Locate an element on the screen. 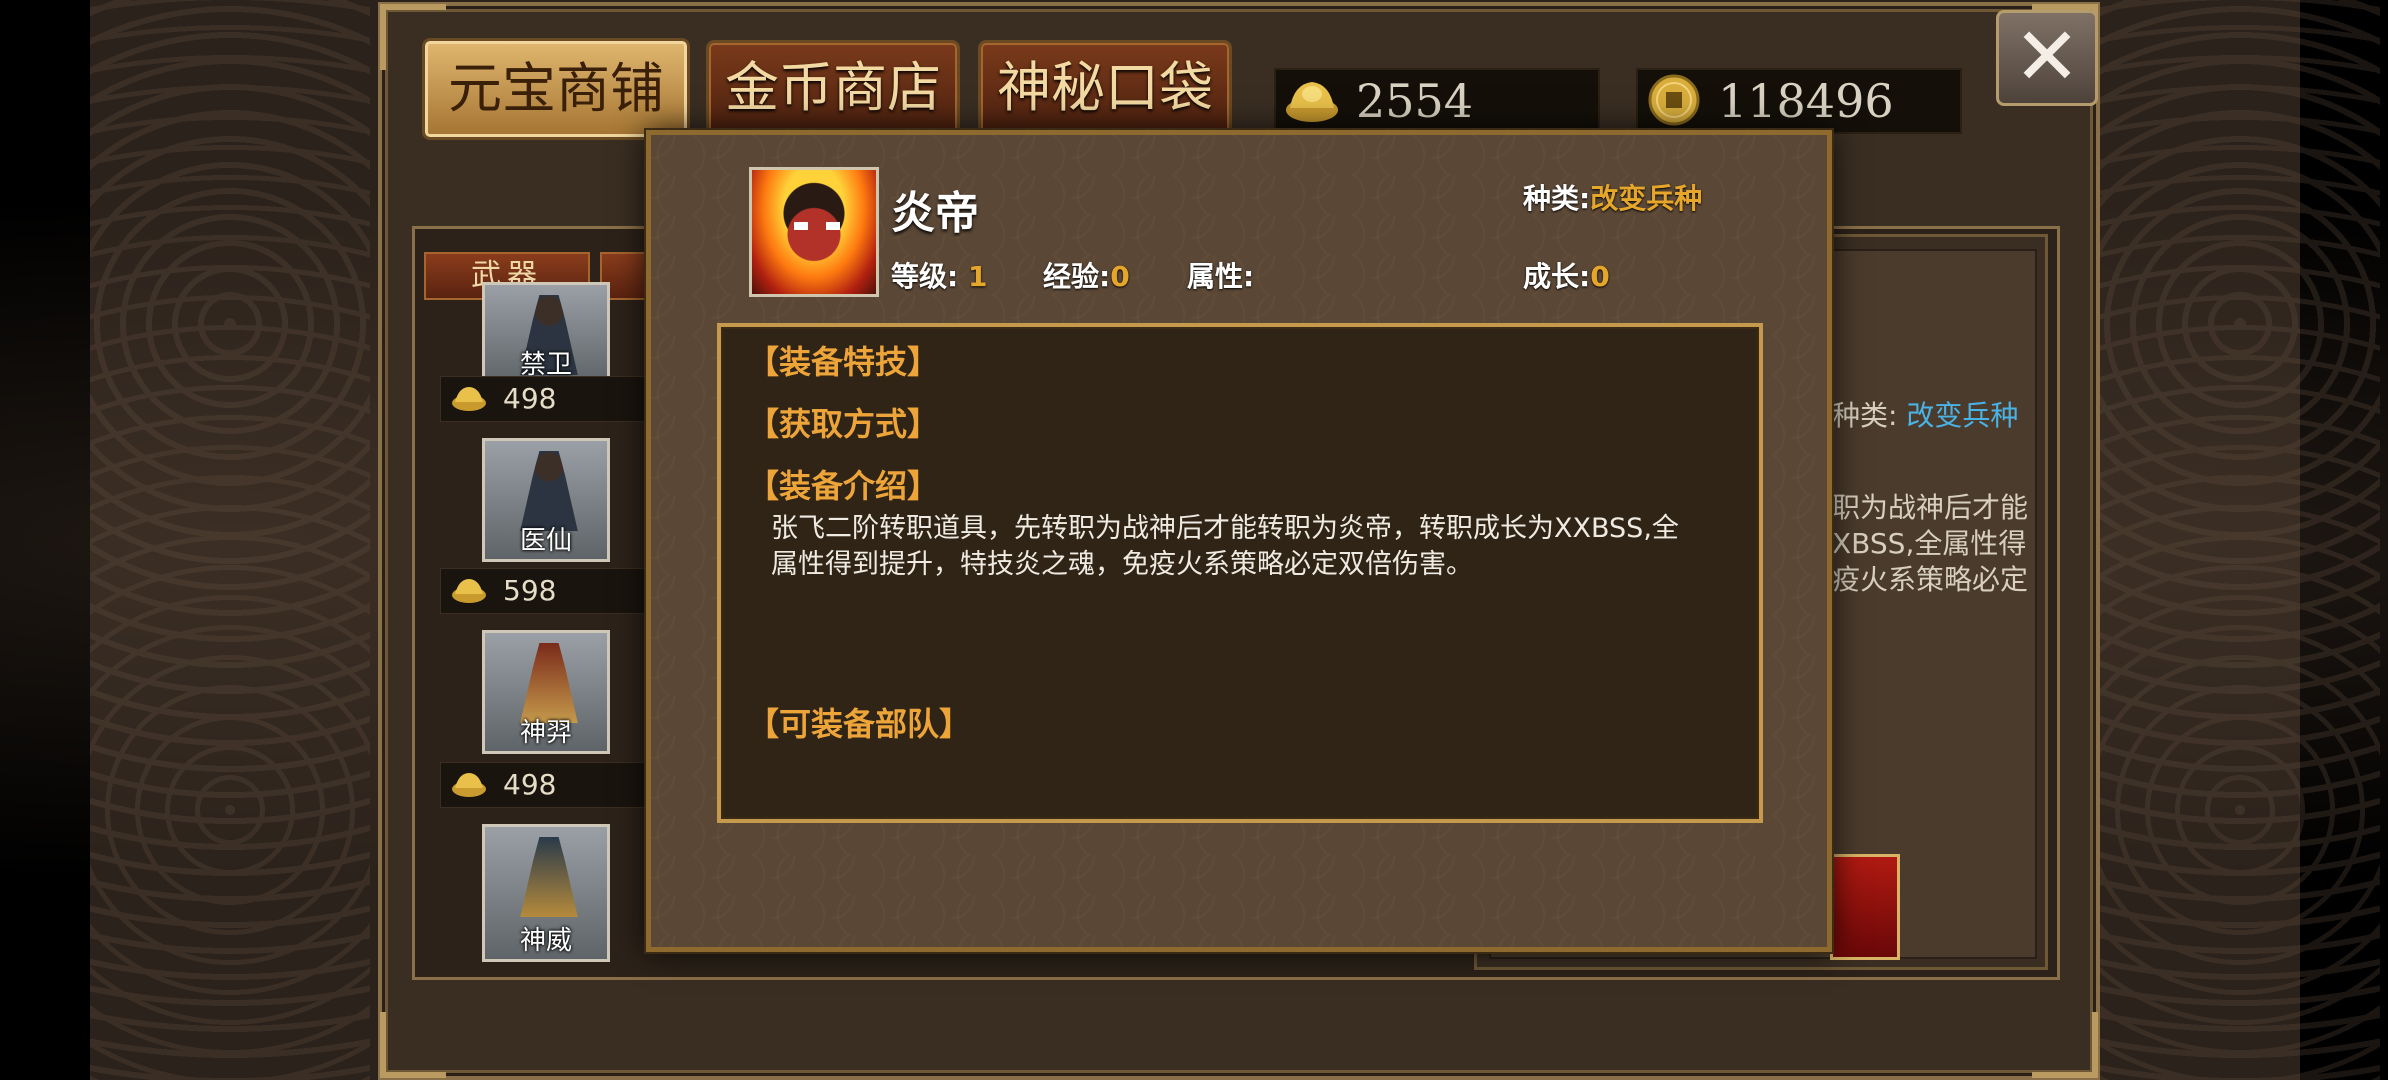  level-value: 1 is located at coordinates (977, 276).